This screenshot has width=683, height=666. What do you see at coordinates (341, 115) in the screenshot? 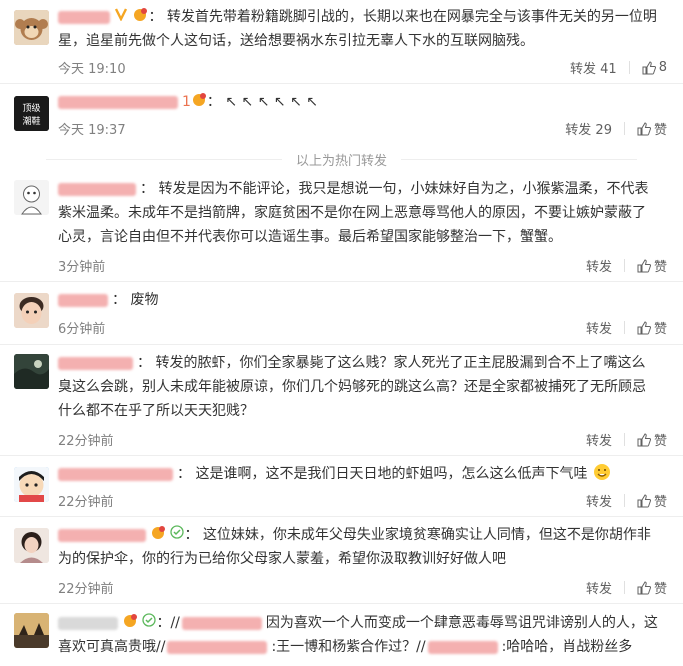
I see `repost-item: 顶级 潮鞋 1： ↖ ↖ ↖ ↖ ↖ ↖ 今天 19:37 转发 29 赞` at bounding box center [341, 115].